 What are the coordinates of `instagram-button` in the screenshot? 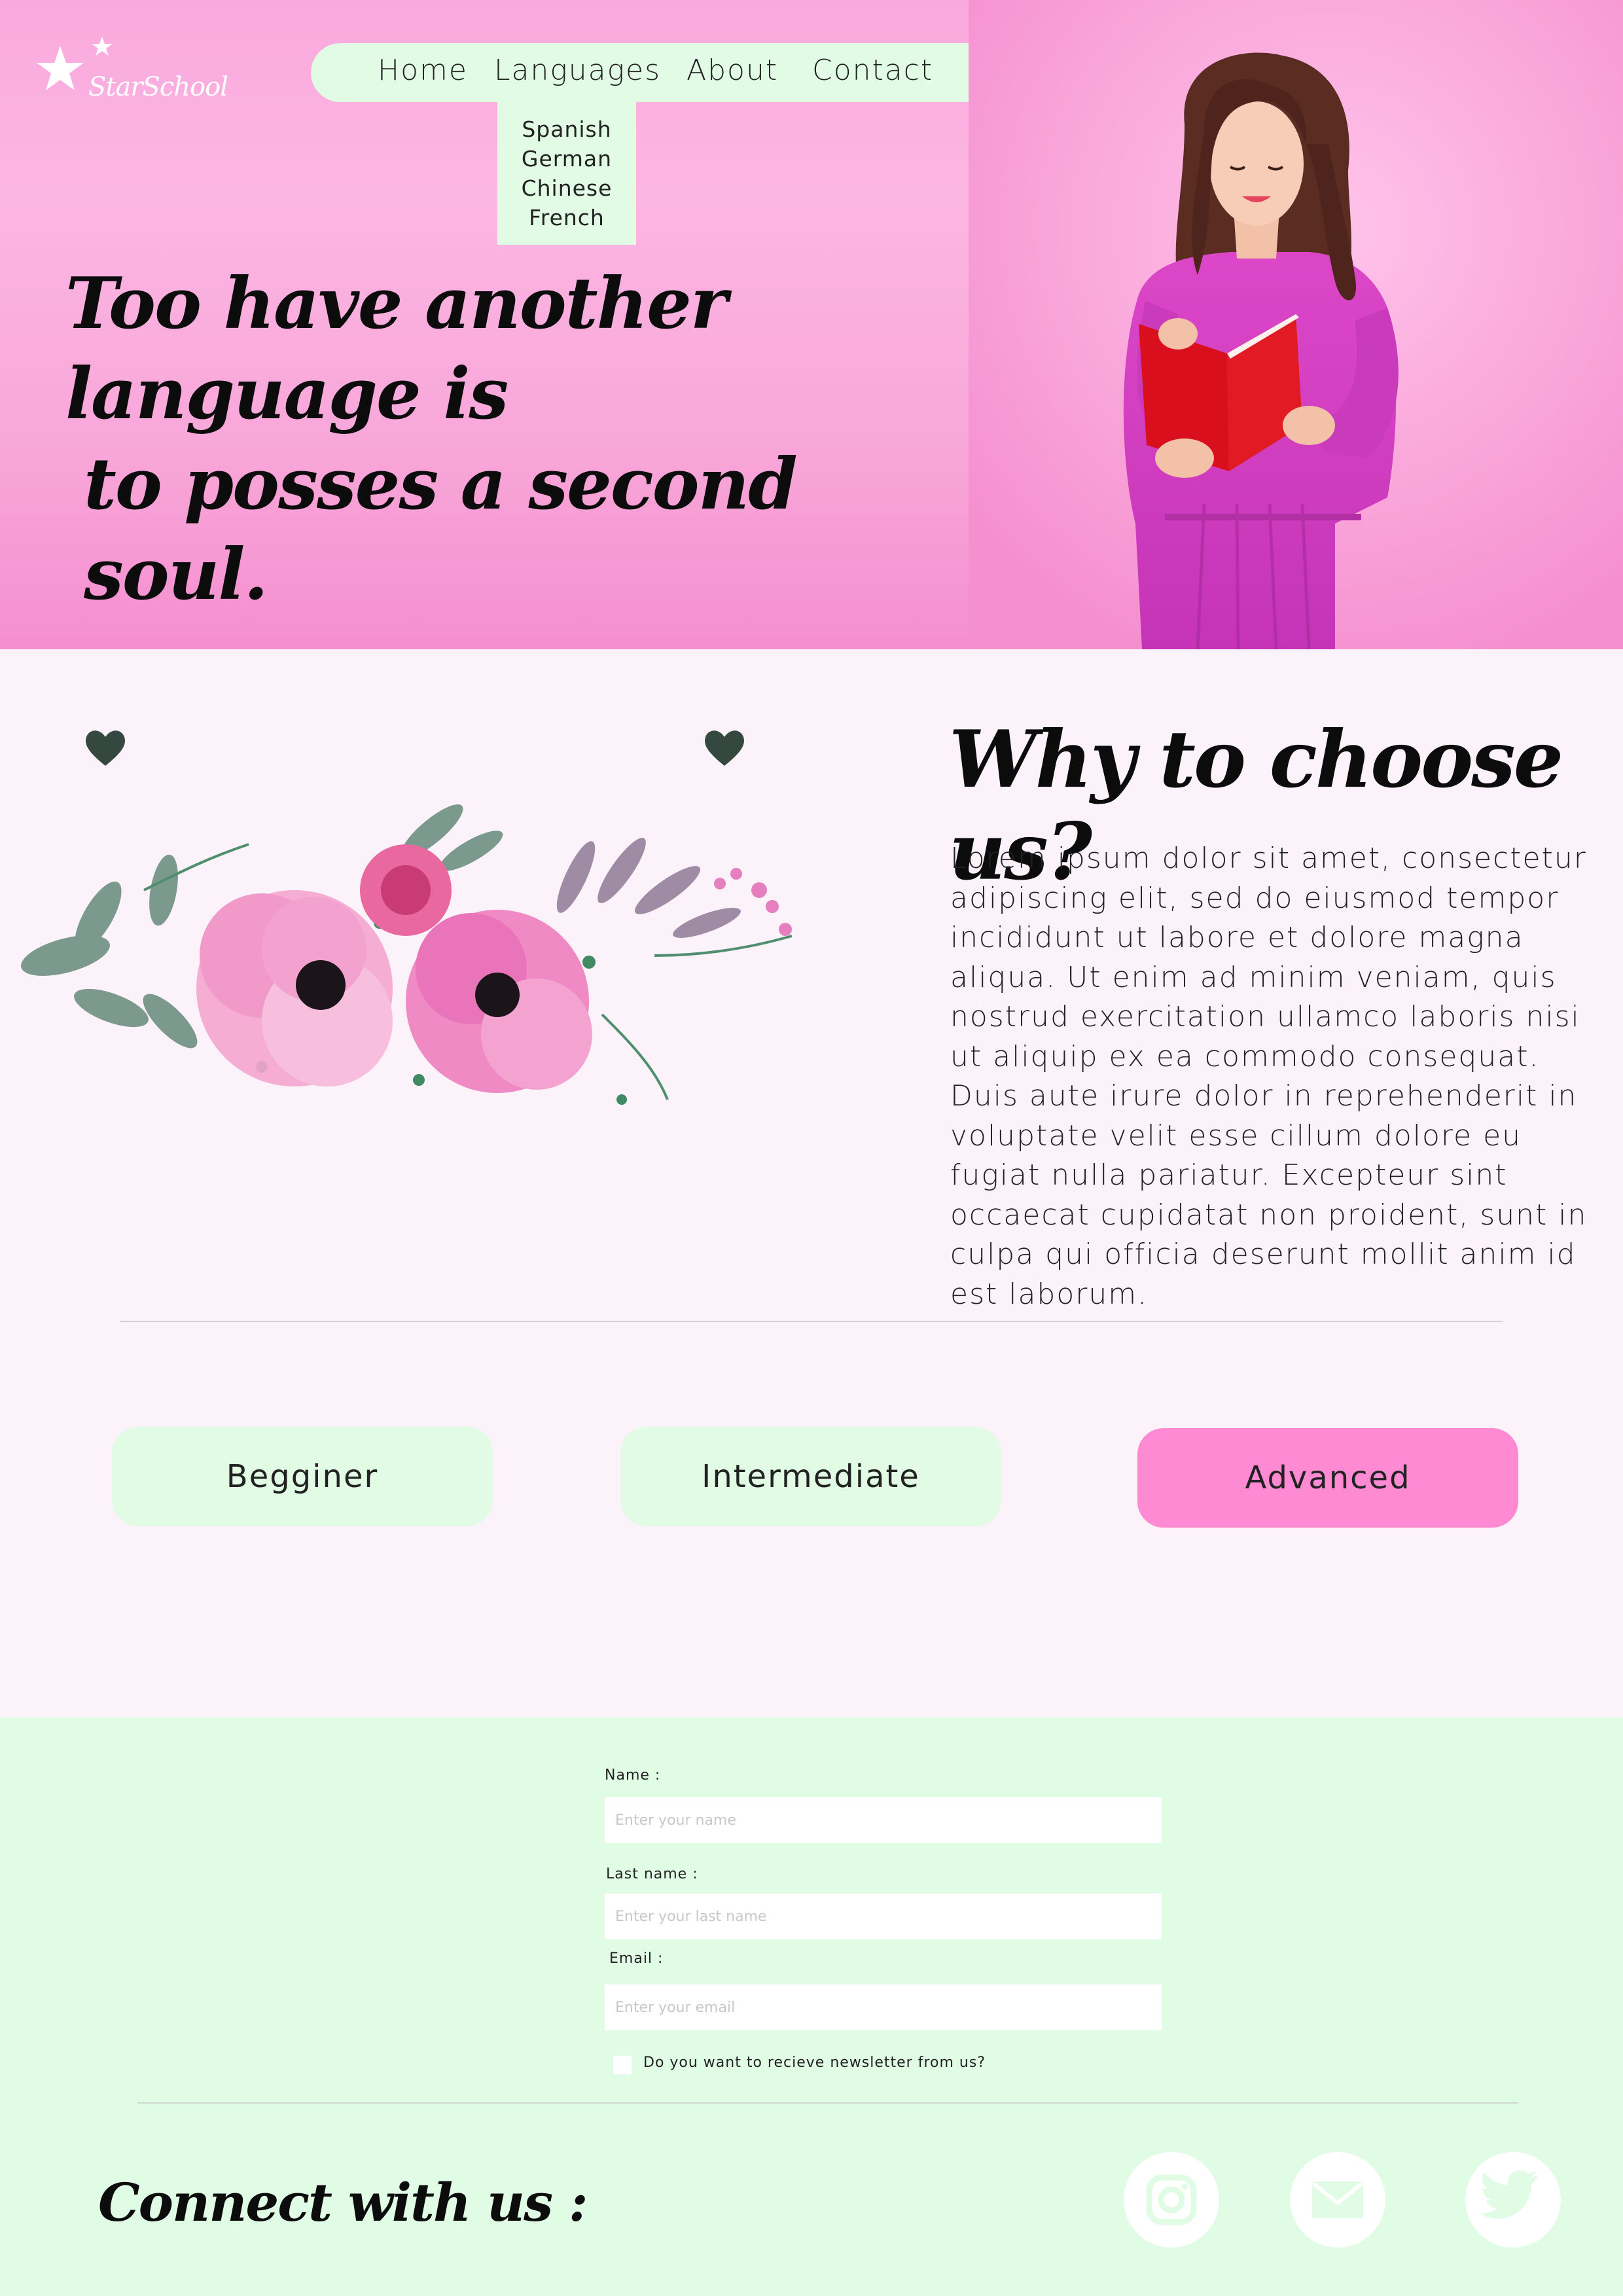 It's located at (1171, 2200).